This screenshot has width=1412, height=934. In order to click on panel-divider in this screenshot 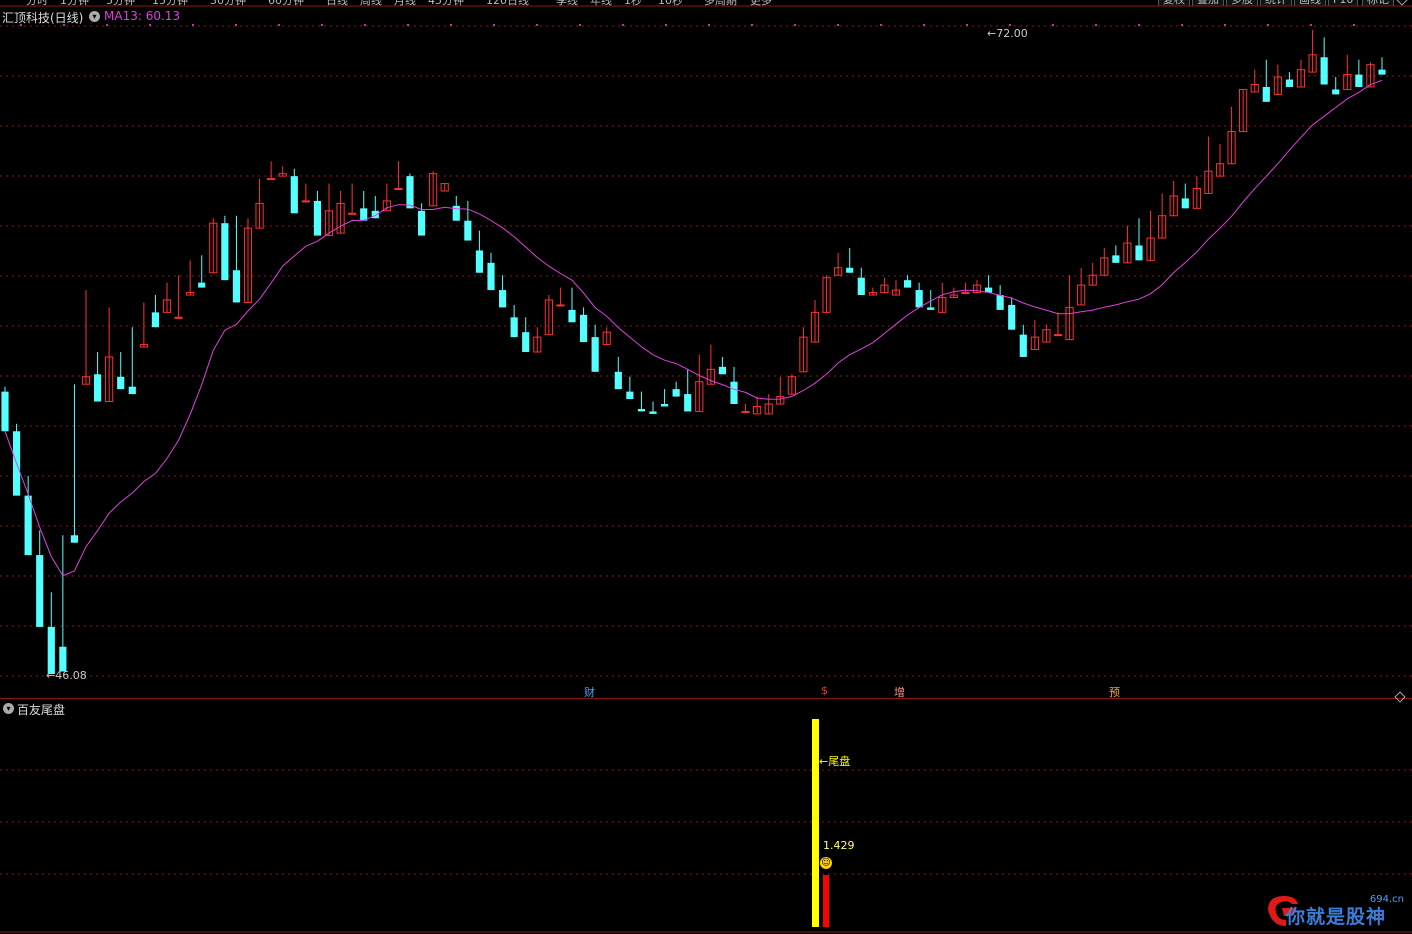, I will do `click(706, 698)`.